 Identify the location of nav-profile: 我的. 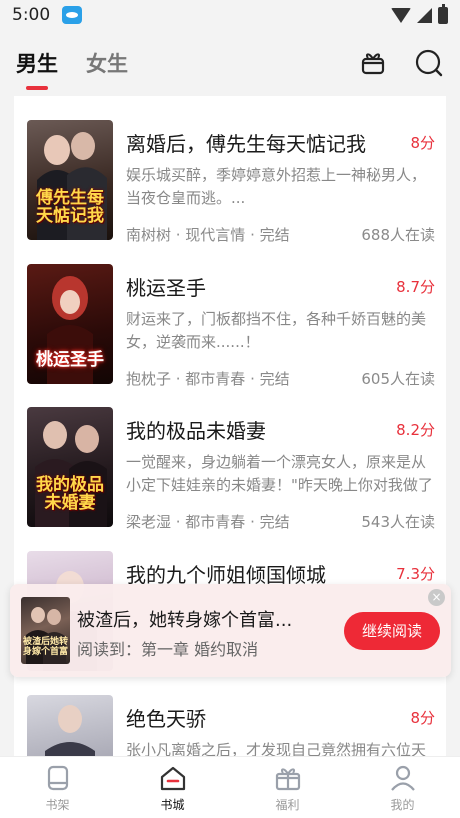
(402, 787).